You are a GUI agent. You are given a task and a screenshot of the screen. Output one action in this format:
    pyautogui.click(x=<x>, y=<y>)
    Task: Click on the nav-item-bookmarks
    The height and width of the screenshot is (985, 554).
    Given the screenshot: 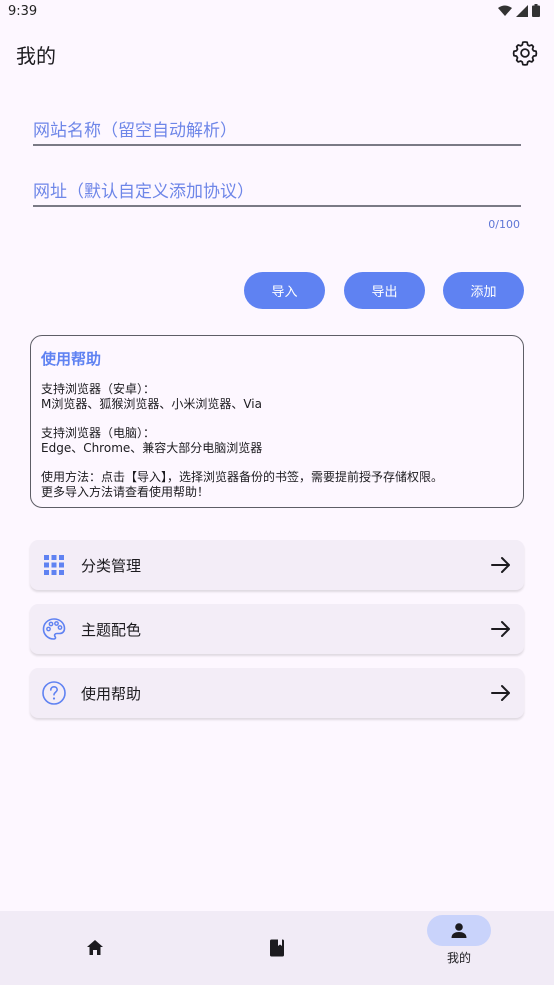 What is the action you would take?
    pyautogui.click(x=277, y=948)
    